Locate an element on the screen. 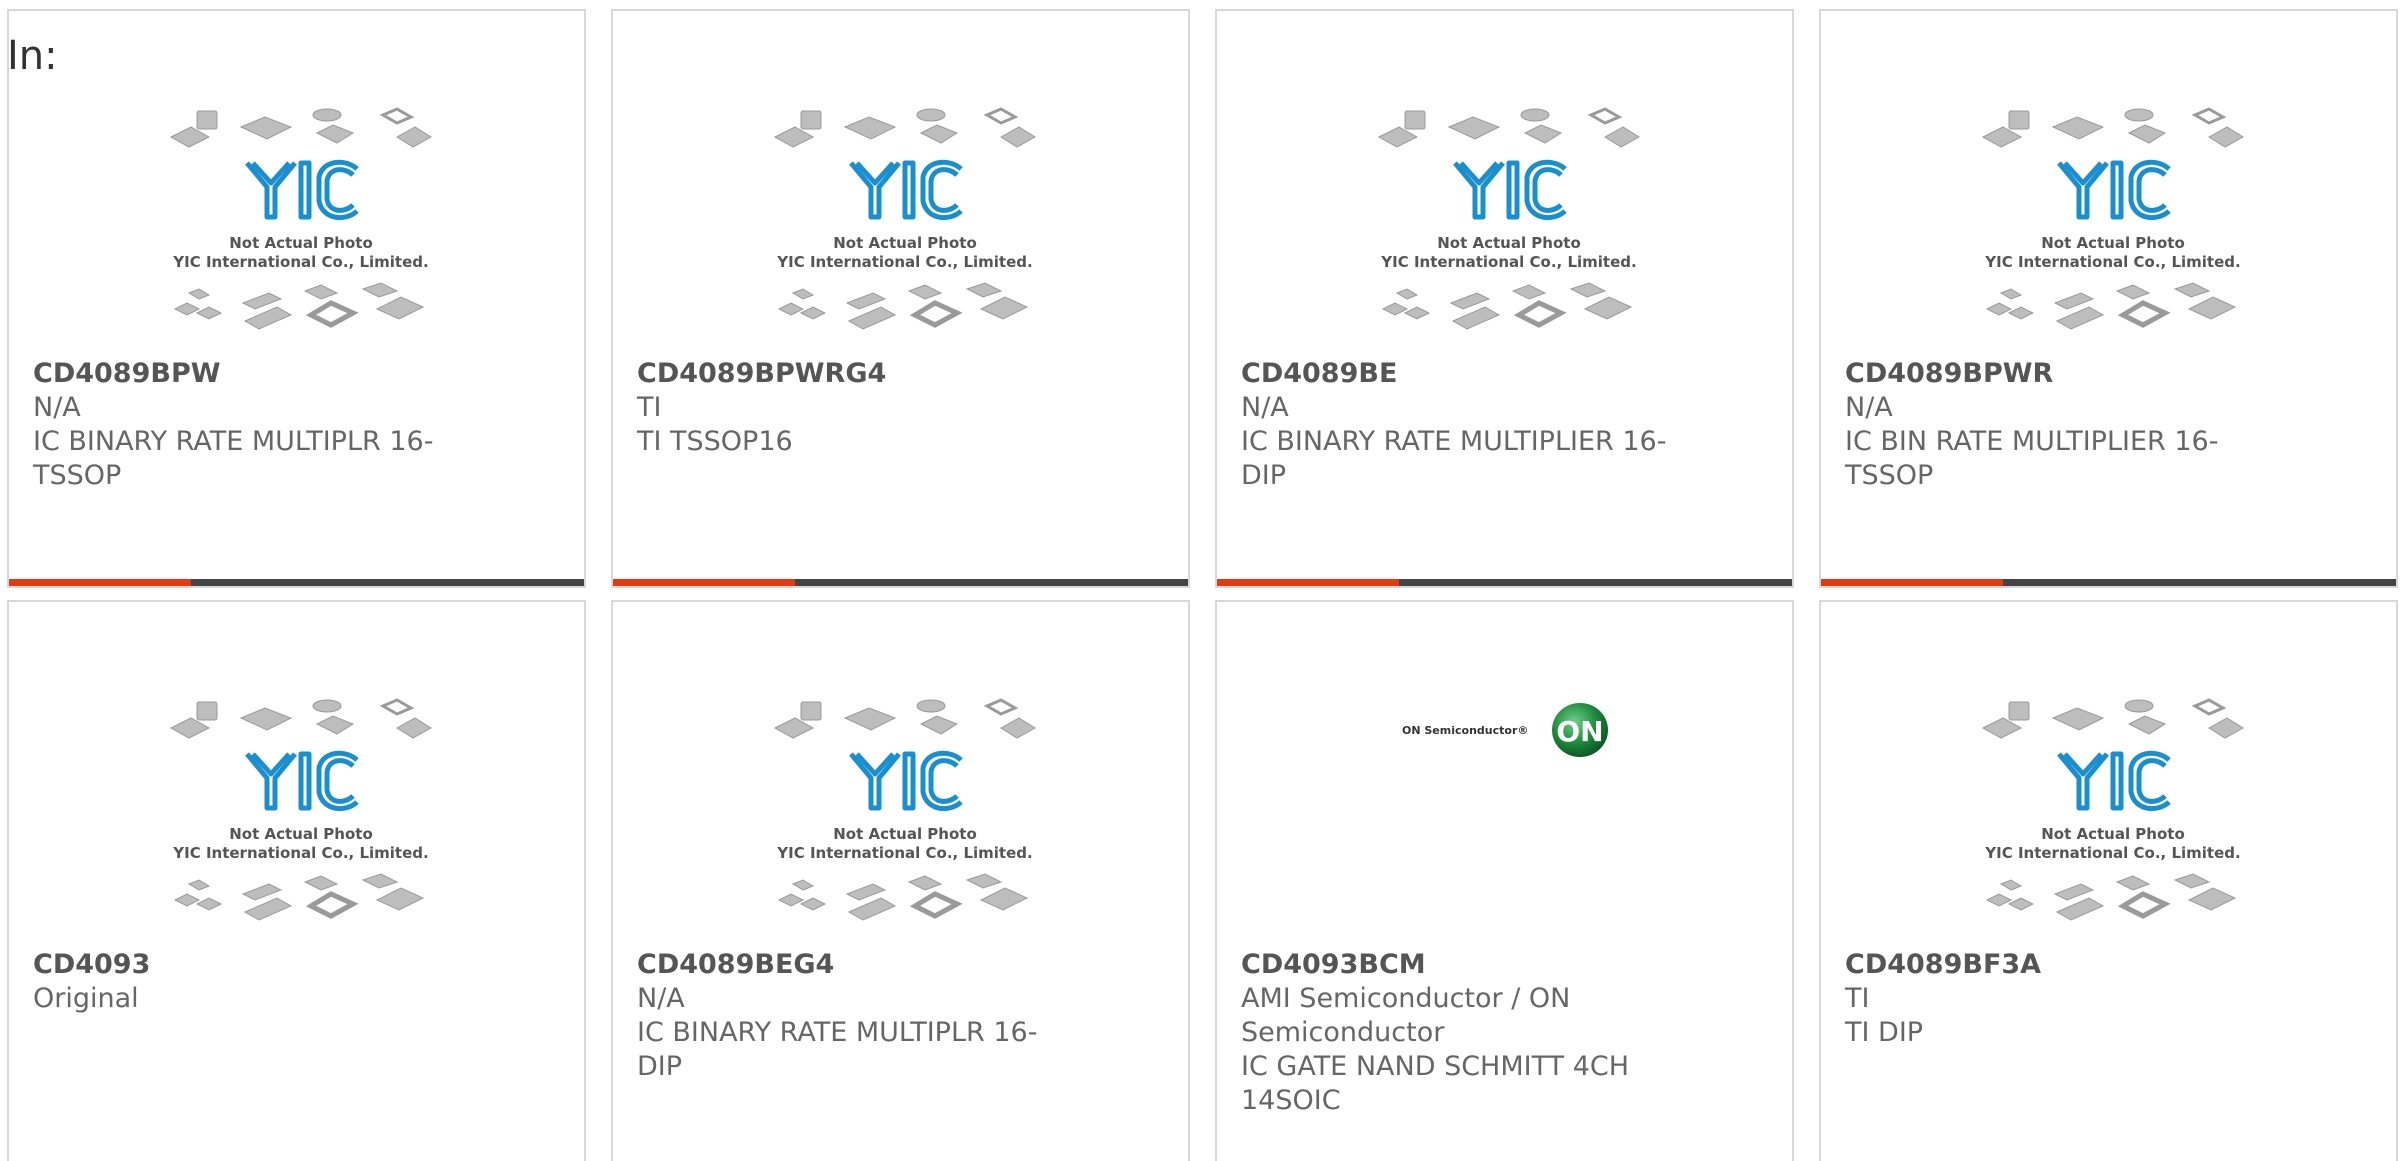  product-part-number: CD4089BPW is located at coordinates (248, 374).